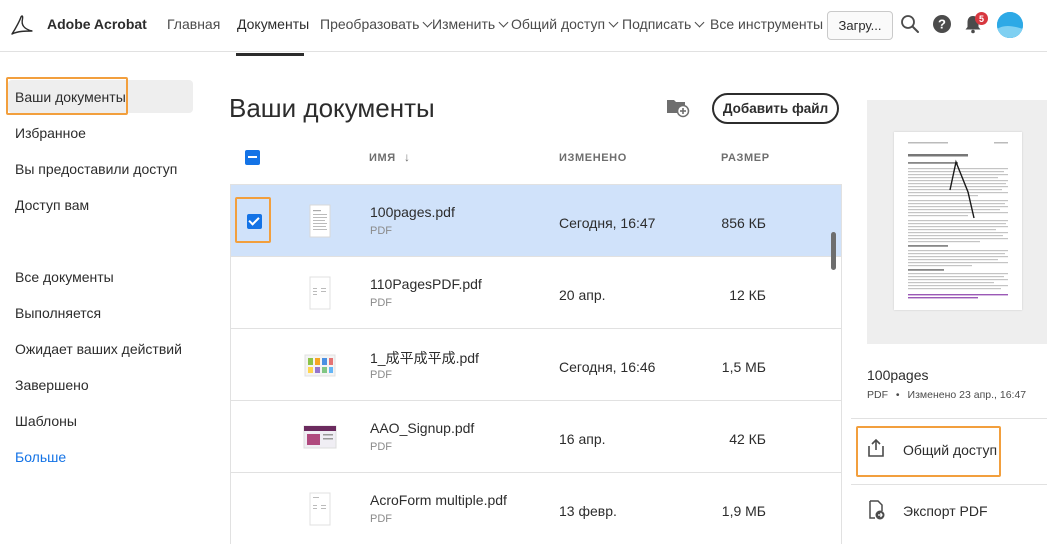 The width and height of the screenshot is (1047, 544). I want to click on nav-sign: Подписать, so click(663, 24).